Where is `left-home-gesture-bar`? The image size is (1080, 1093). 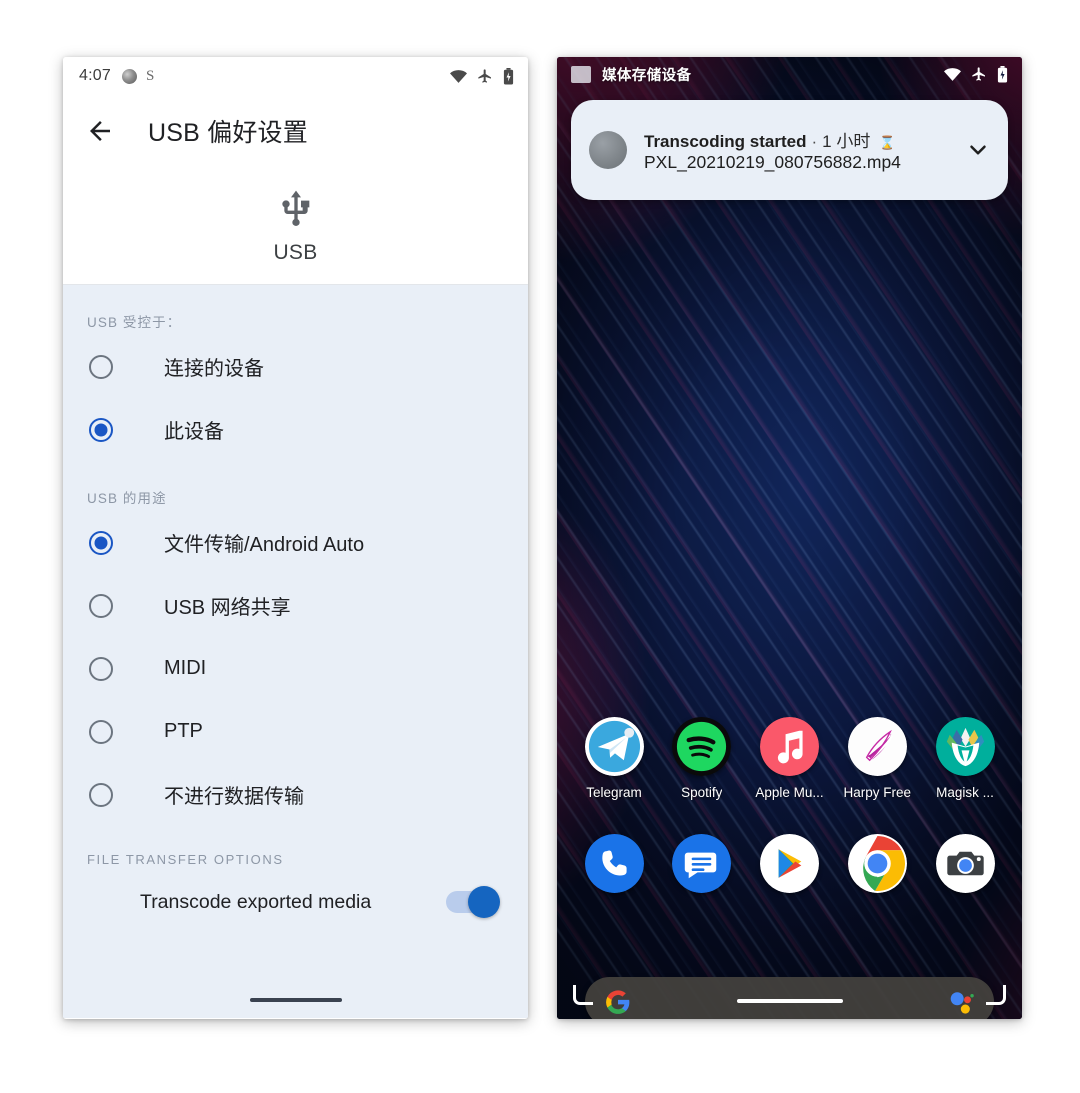 left-home-gesture-bar is located at coordinates (295, 1000).